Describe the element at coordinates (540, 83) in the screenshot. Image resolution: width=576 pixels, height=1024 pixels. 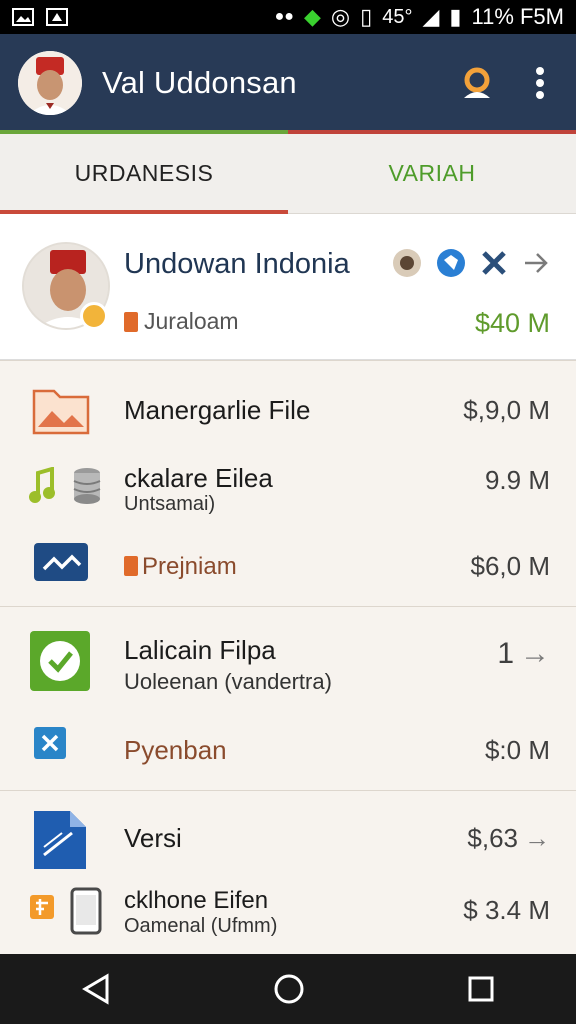
I see `more-options-icon` at that location.